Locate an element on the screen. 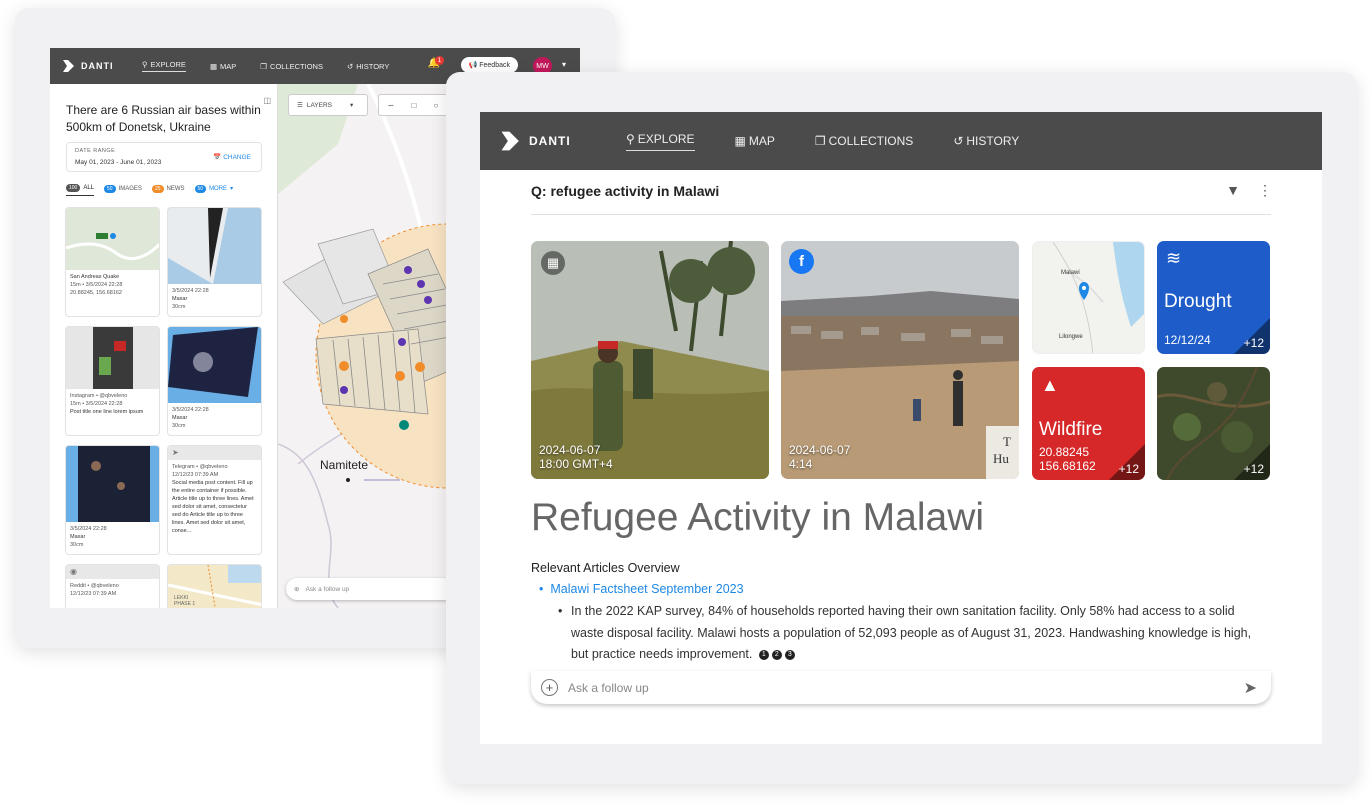 Image resolution: width=1372 pixels, height=808 pixels. card-line: Maxar is located at coordinates (180, 418).